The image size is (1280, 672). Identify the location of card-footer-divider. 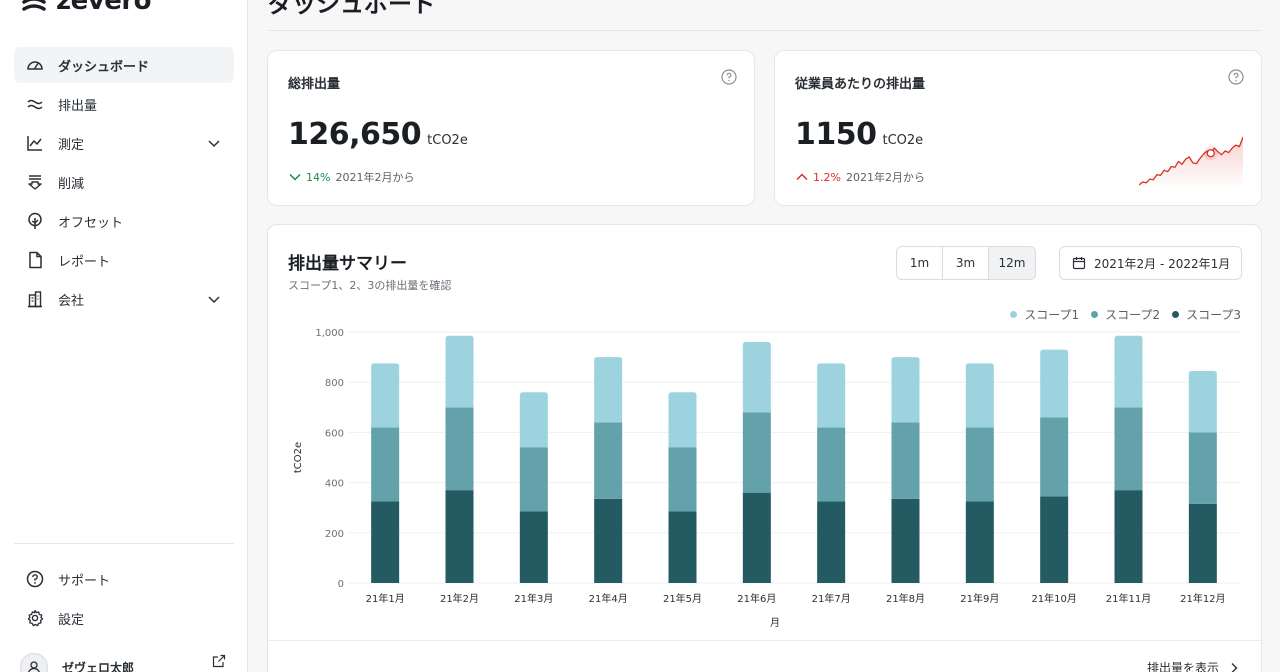
(764, 640).